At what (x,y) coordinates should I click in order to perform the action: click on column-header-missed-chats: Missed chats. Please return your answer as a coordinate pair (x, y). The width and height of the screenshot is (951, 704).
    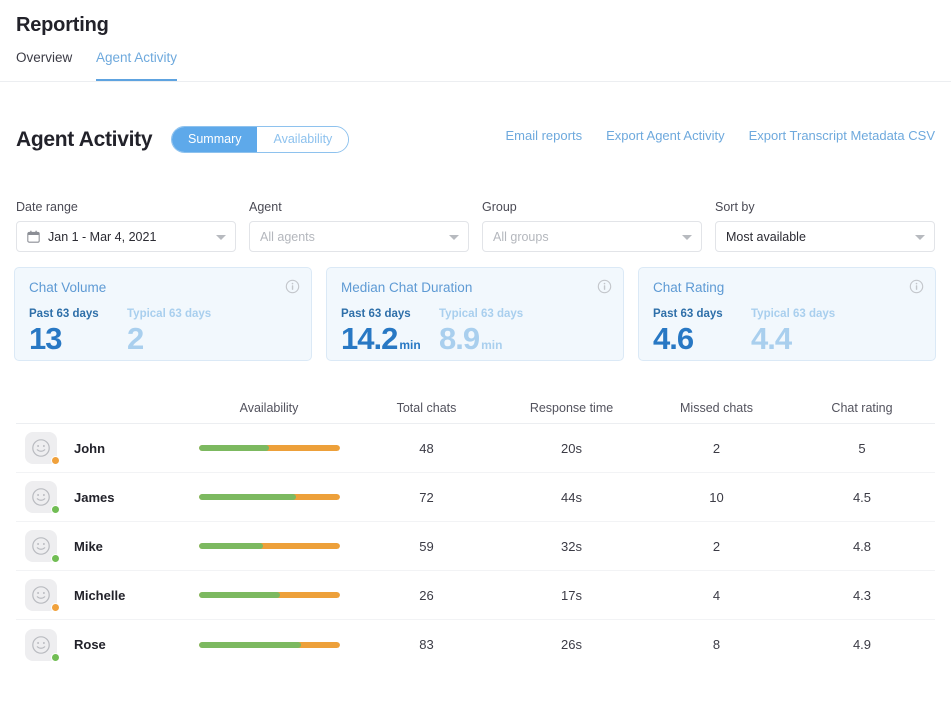
    Looking at the image, I should click on (716, 407).